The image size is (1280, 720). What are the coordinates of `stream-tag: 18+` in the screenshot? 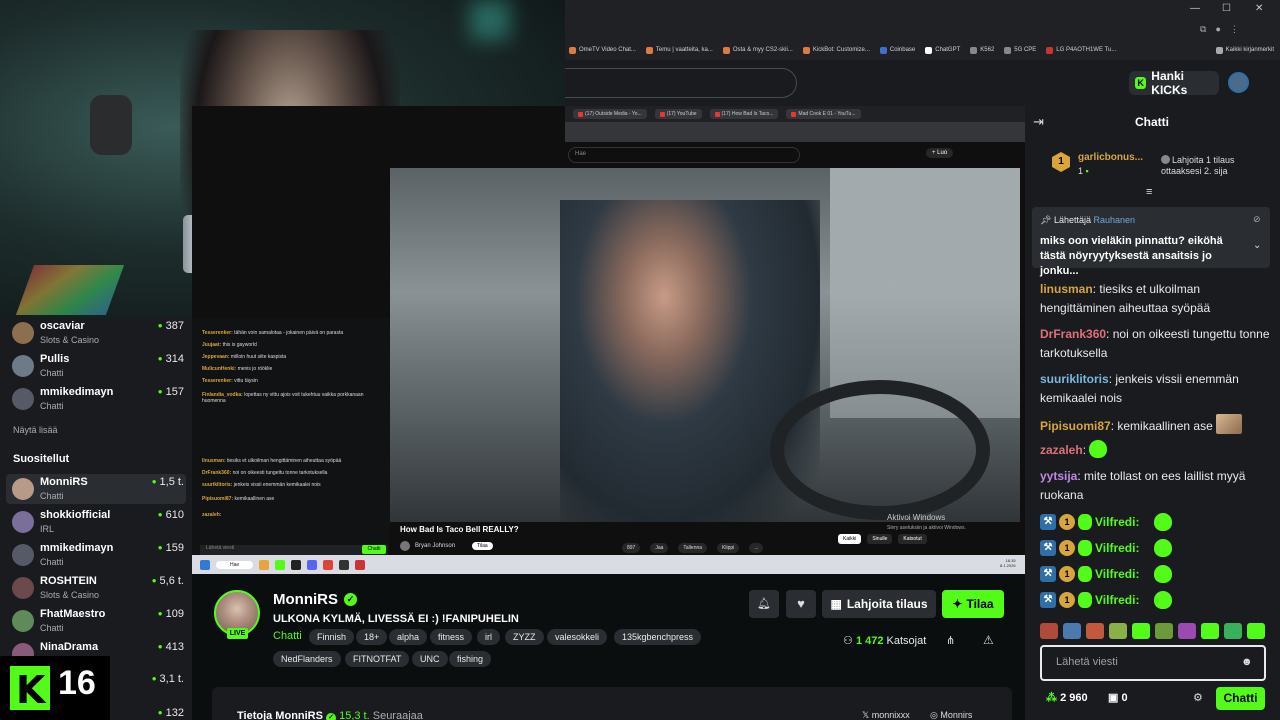 It's located at (372, 637).